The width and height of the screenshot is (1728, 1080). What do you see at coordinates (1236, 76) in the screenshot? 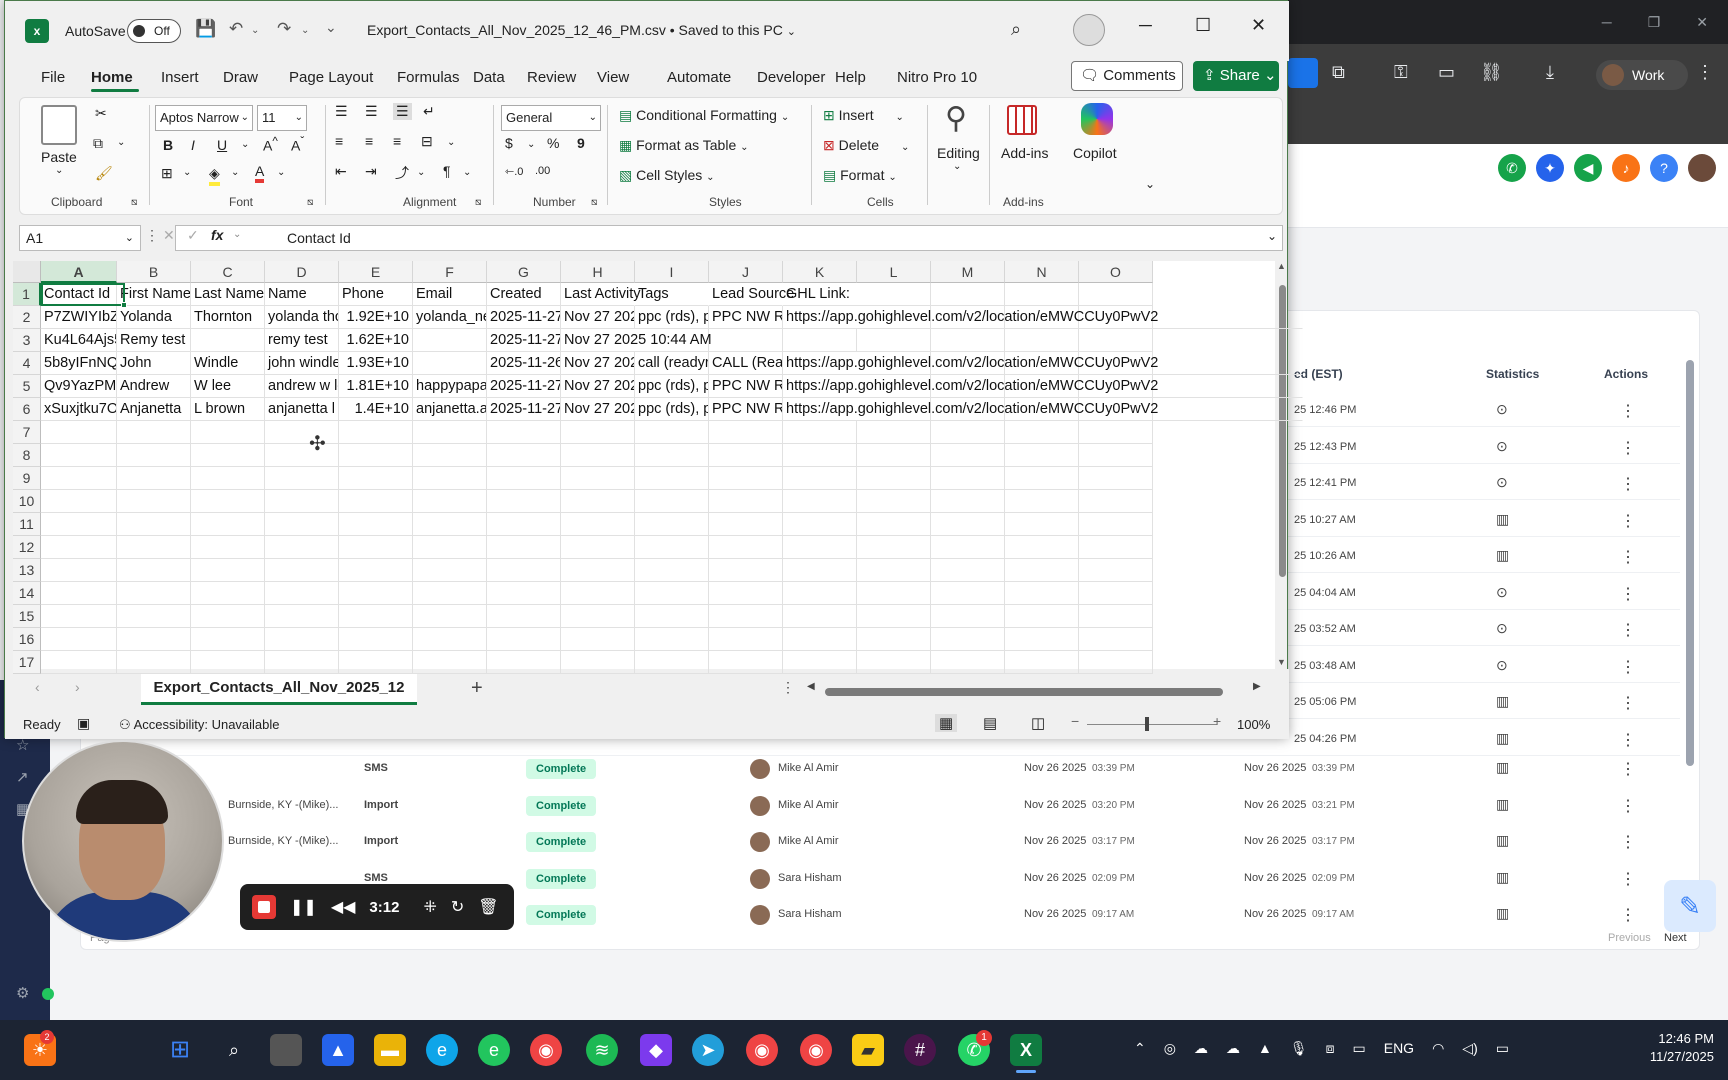
I see `share-button: ⇪ Share ⌄` at bounding box center [1236, 76].